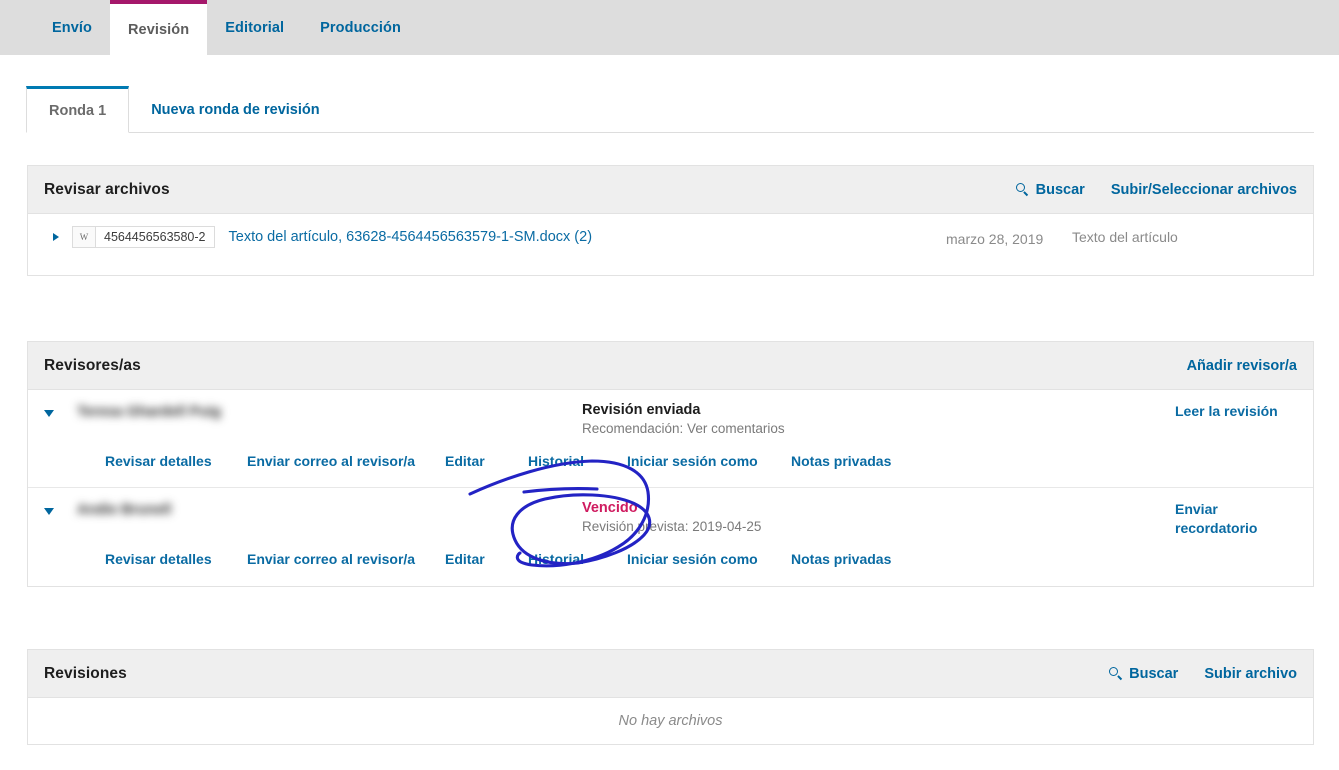 The width and height of the screenshot is (1339, 770). What do you see at coordinates (610, 508) in the screenshot?
I see `reviewer-status-badge: Vencido` at bounding box center [610, 508].